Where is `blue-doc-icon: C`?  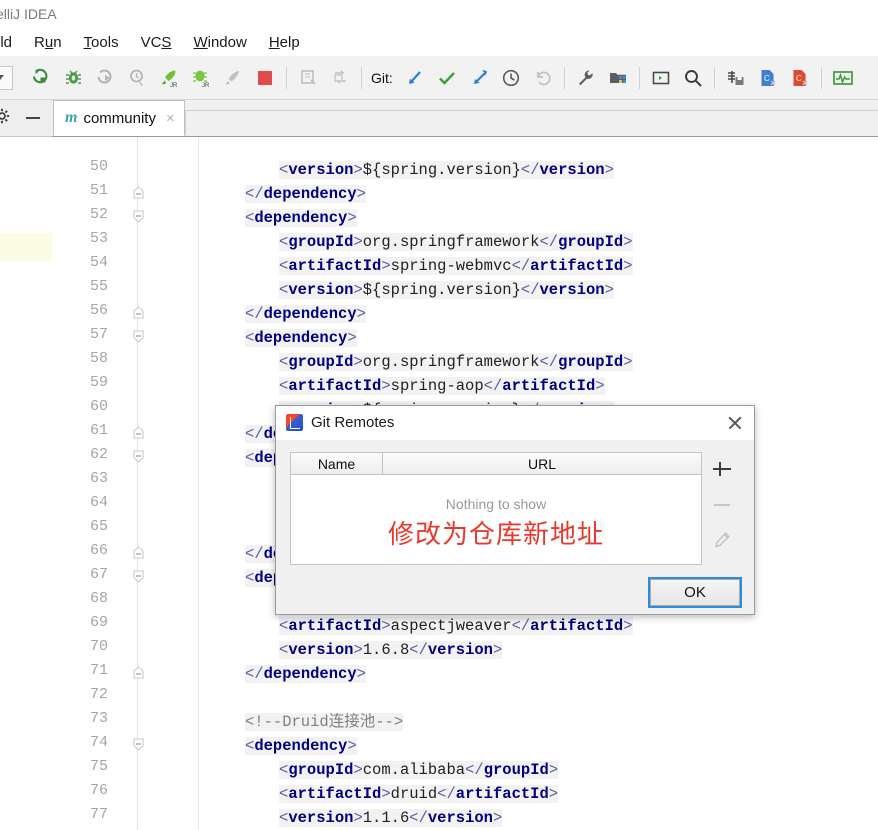 blue-doc-icon: C is located at coordinates (768, 78).